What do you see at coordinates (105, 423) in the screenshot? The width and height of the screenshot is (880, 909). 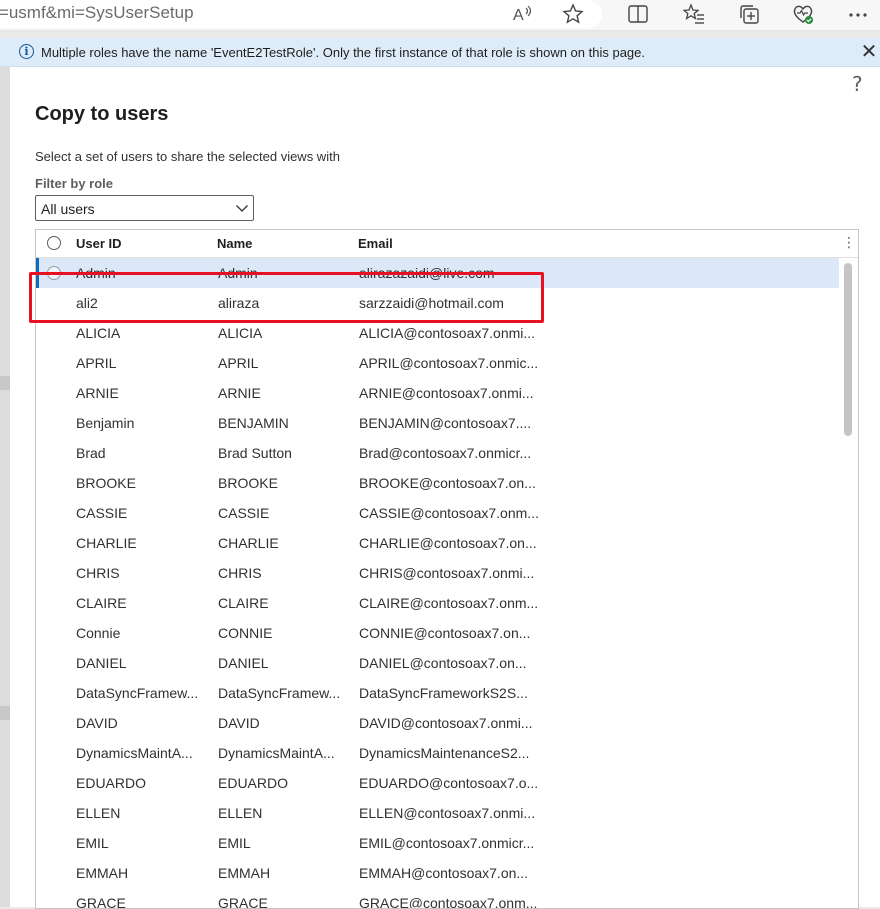 I see `cell-user-id: Benjamin` at bounding box center [105, 423].